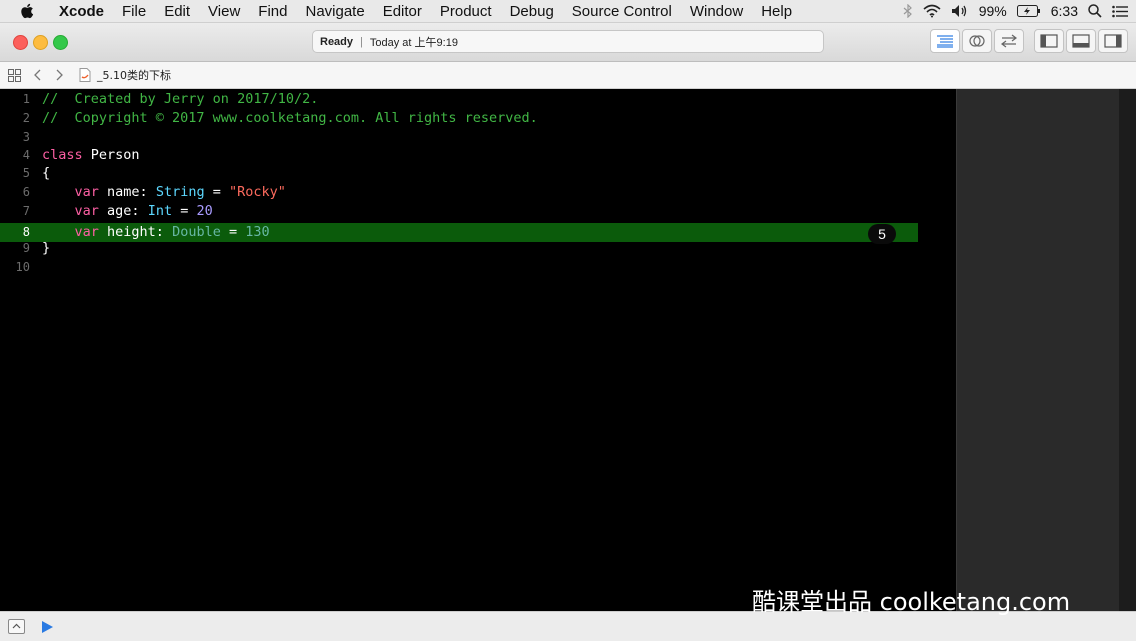 The width and height of the screenshot is (1136, 641). Describe the element at coordinates (26, 155) in the screenshot. I see `line-number: 4` at that location.